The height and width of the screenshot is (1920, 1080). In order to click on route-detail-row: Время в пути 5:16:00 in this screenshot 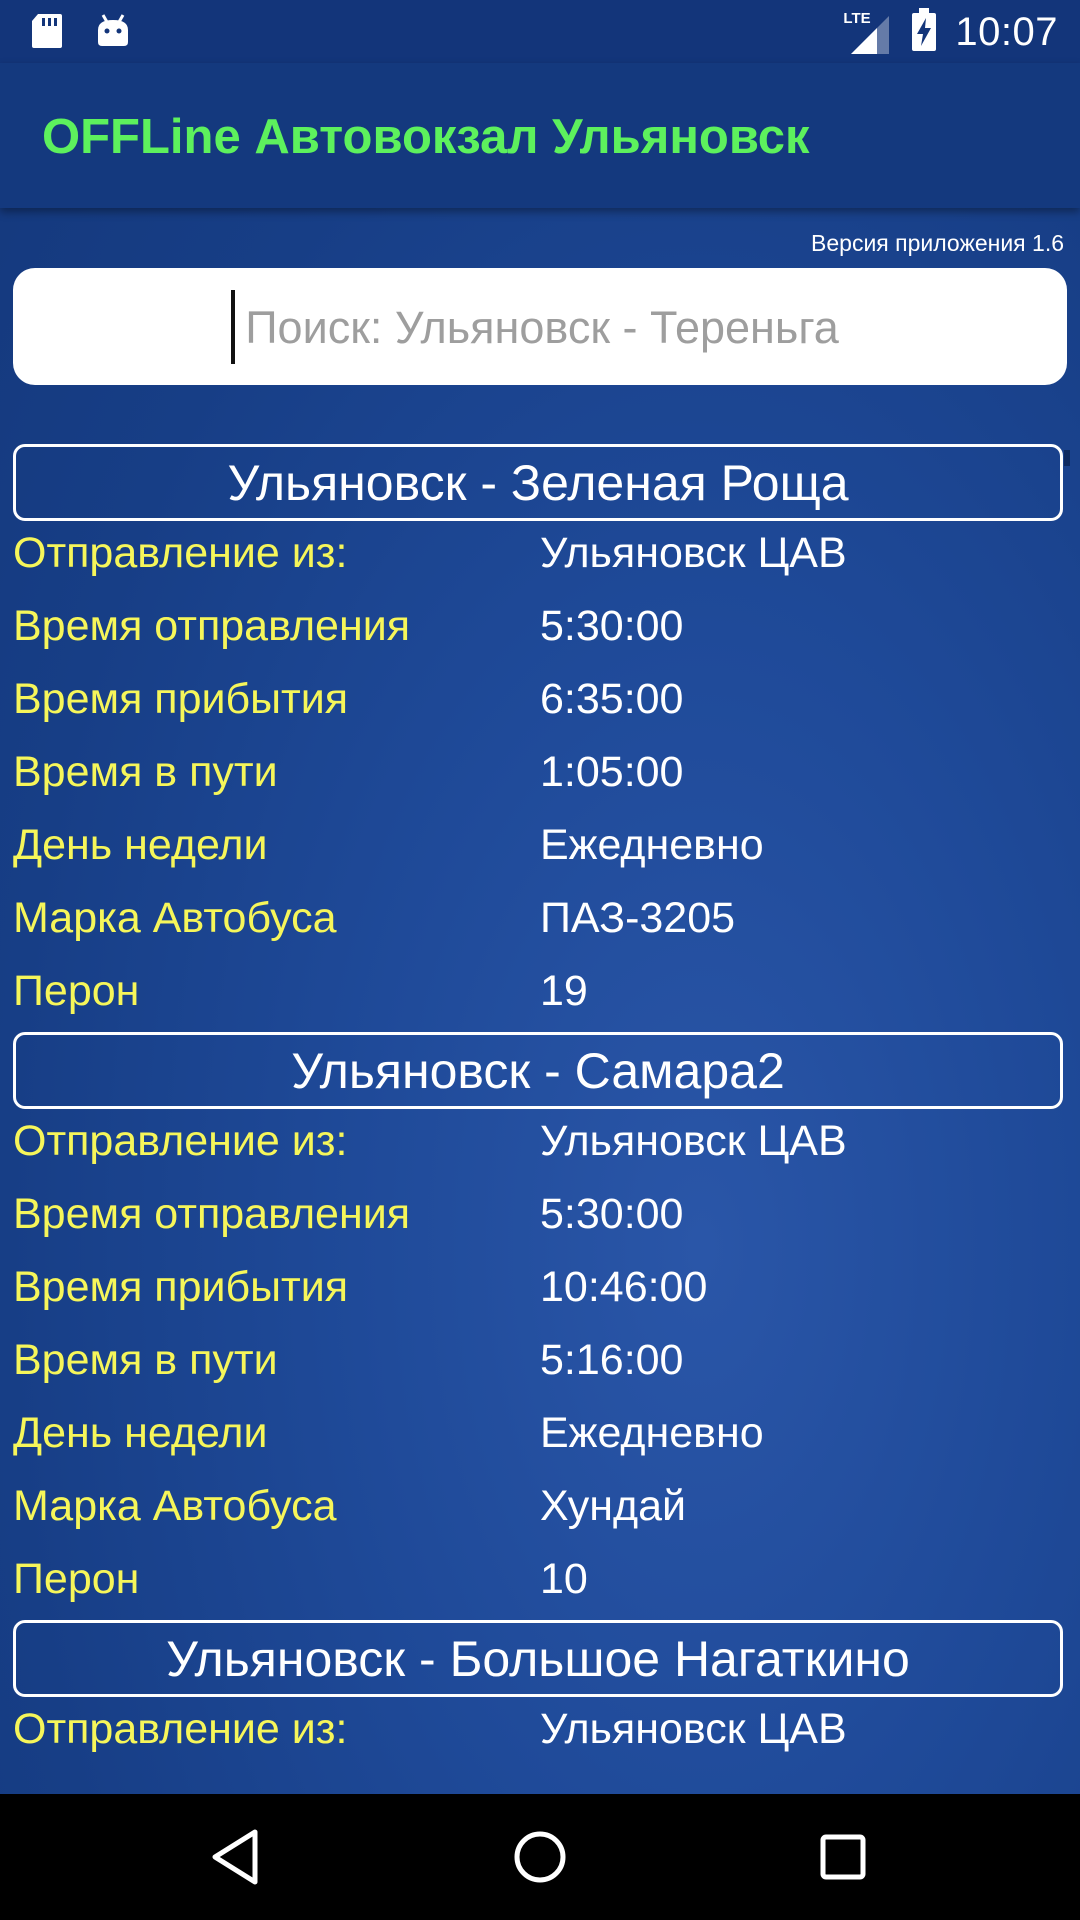, I will do `click(540, 1364)`.